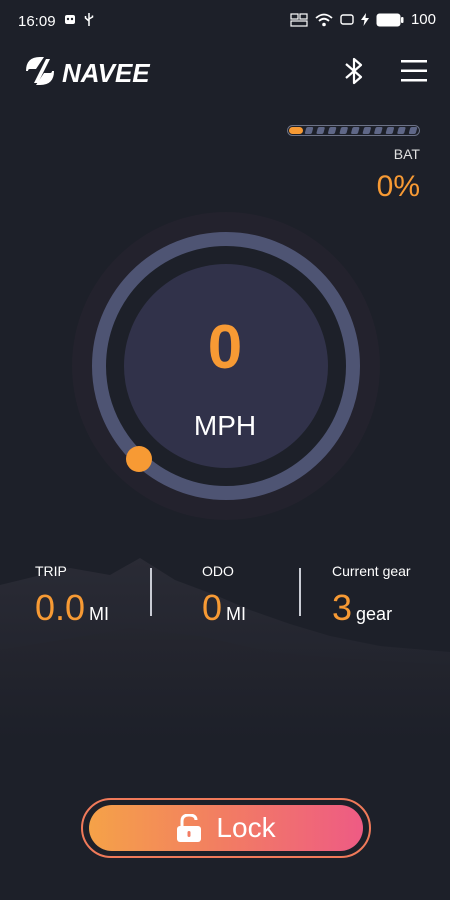  I want to click on odo-stat: ODO 0 MI, so click(224, 596).